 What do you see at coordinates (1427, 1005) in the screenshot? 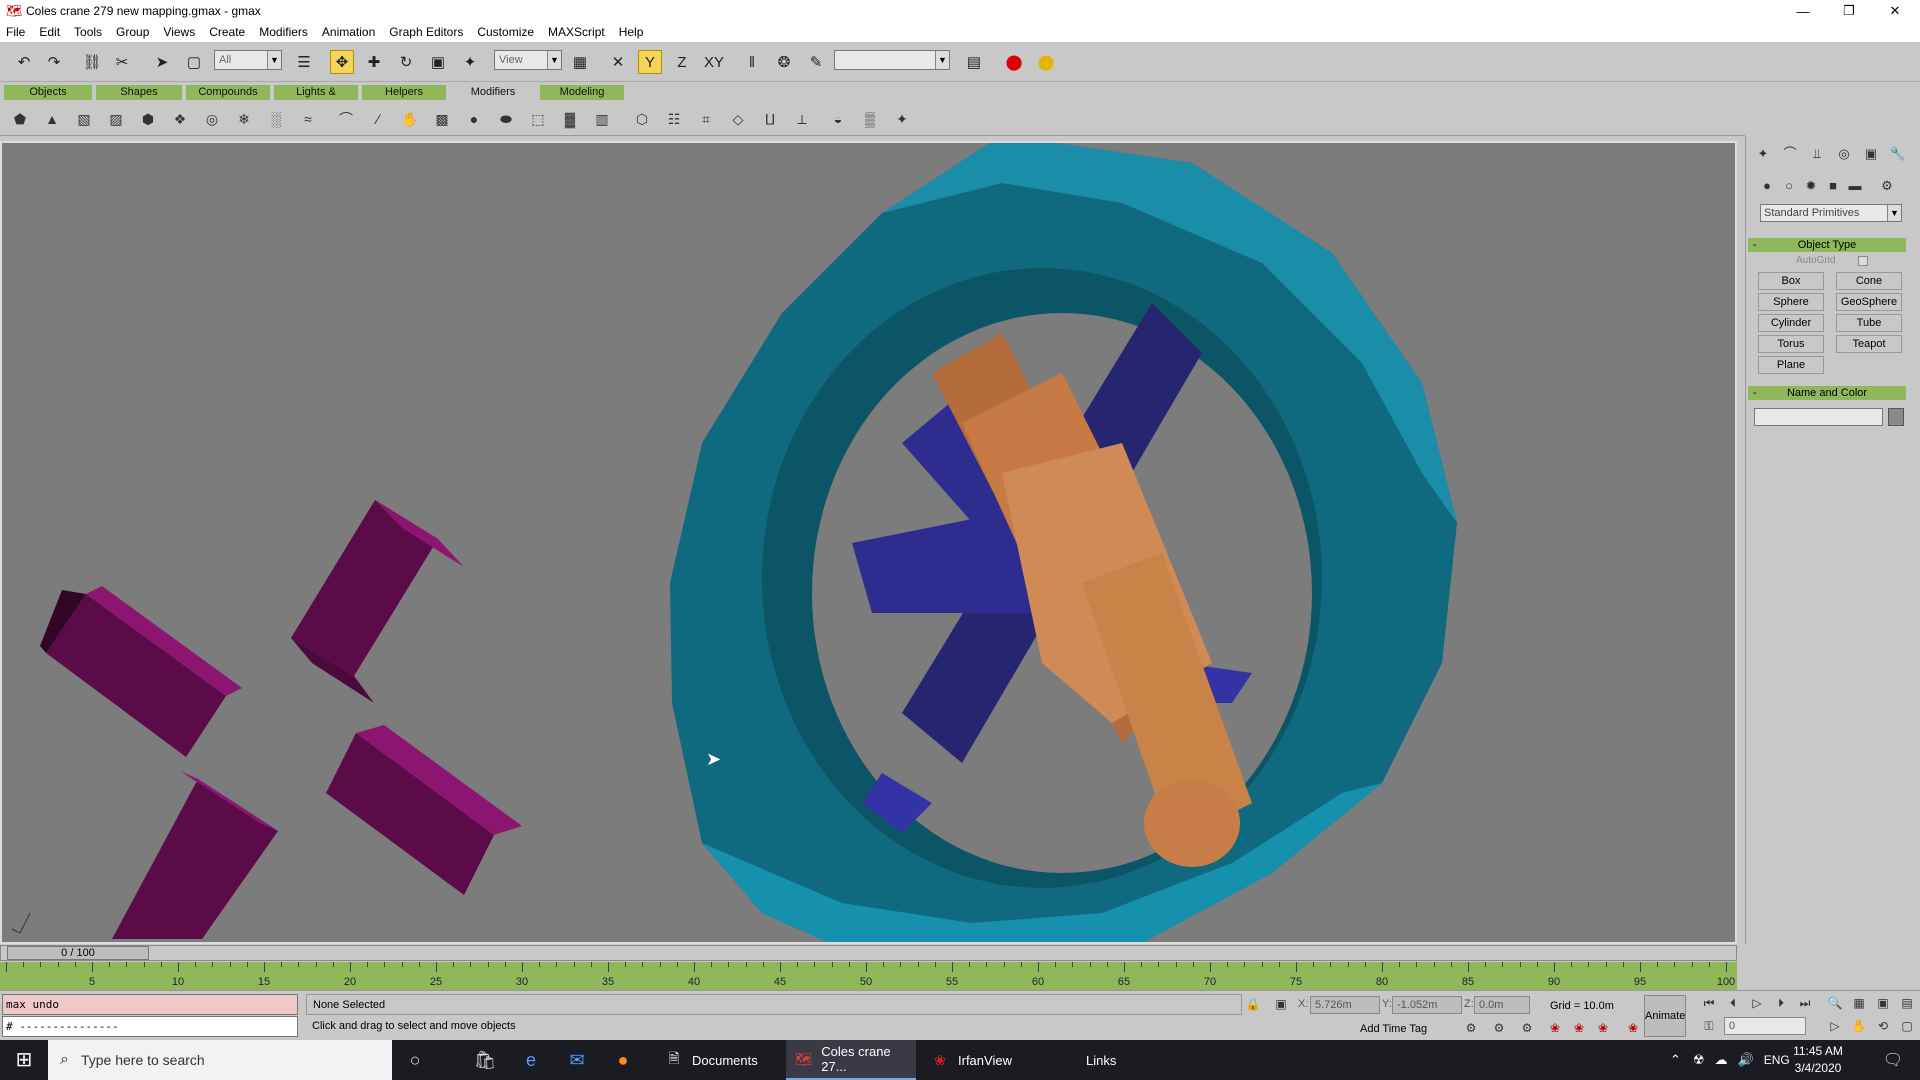
I see `y-coordinate-field: -1.052m` at bounding box center [1427, 1005].